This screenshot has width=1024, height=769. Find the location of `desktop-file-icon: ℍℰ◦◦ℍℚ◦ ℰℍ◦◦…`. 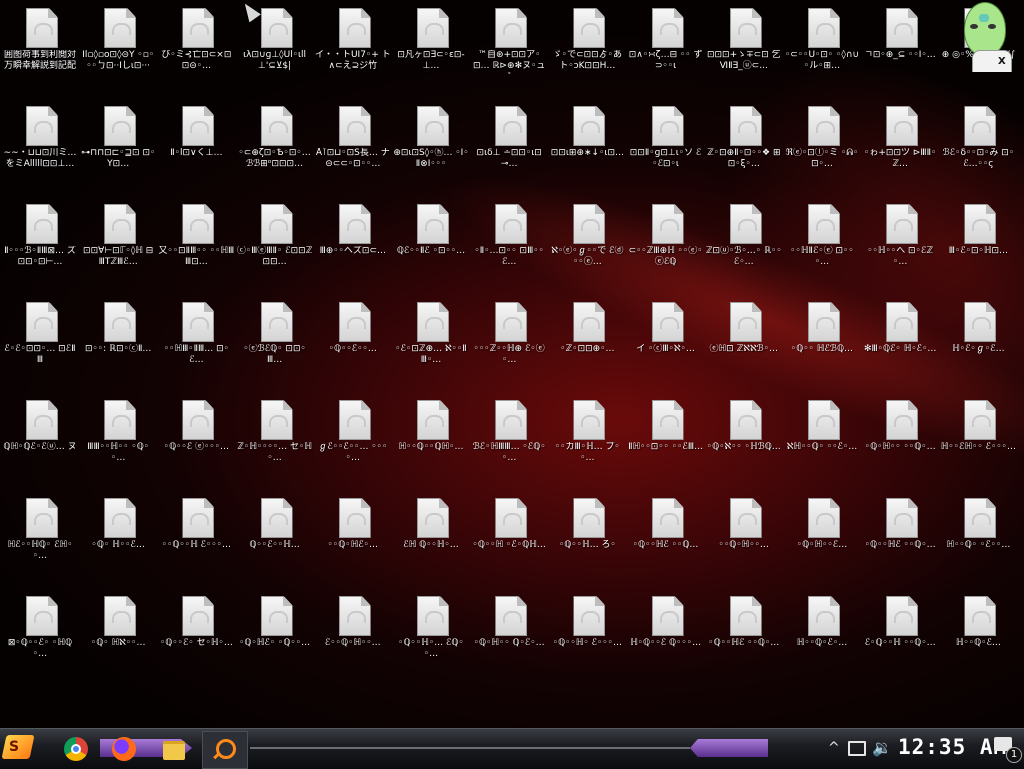

desktop-file-icon: ℍℰ◦◦ℍℚ◦ ℰℍ◦◦… is located at coordinates (40, 538).